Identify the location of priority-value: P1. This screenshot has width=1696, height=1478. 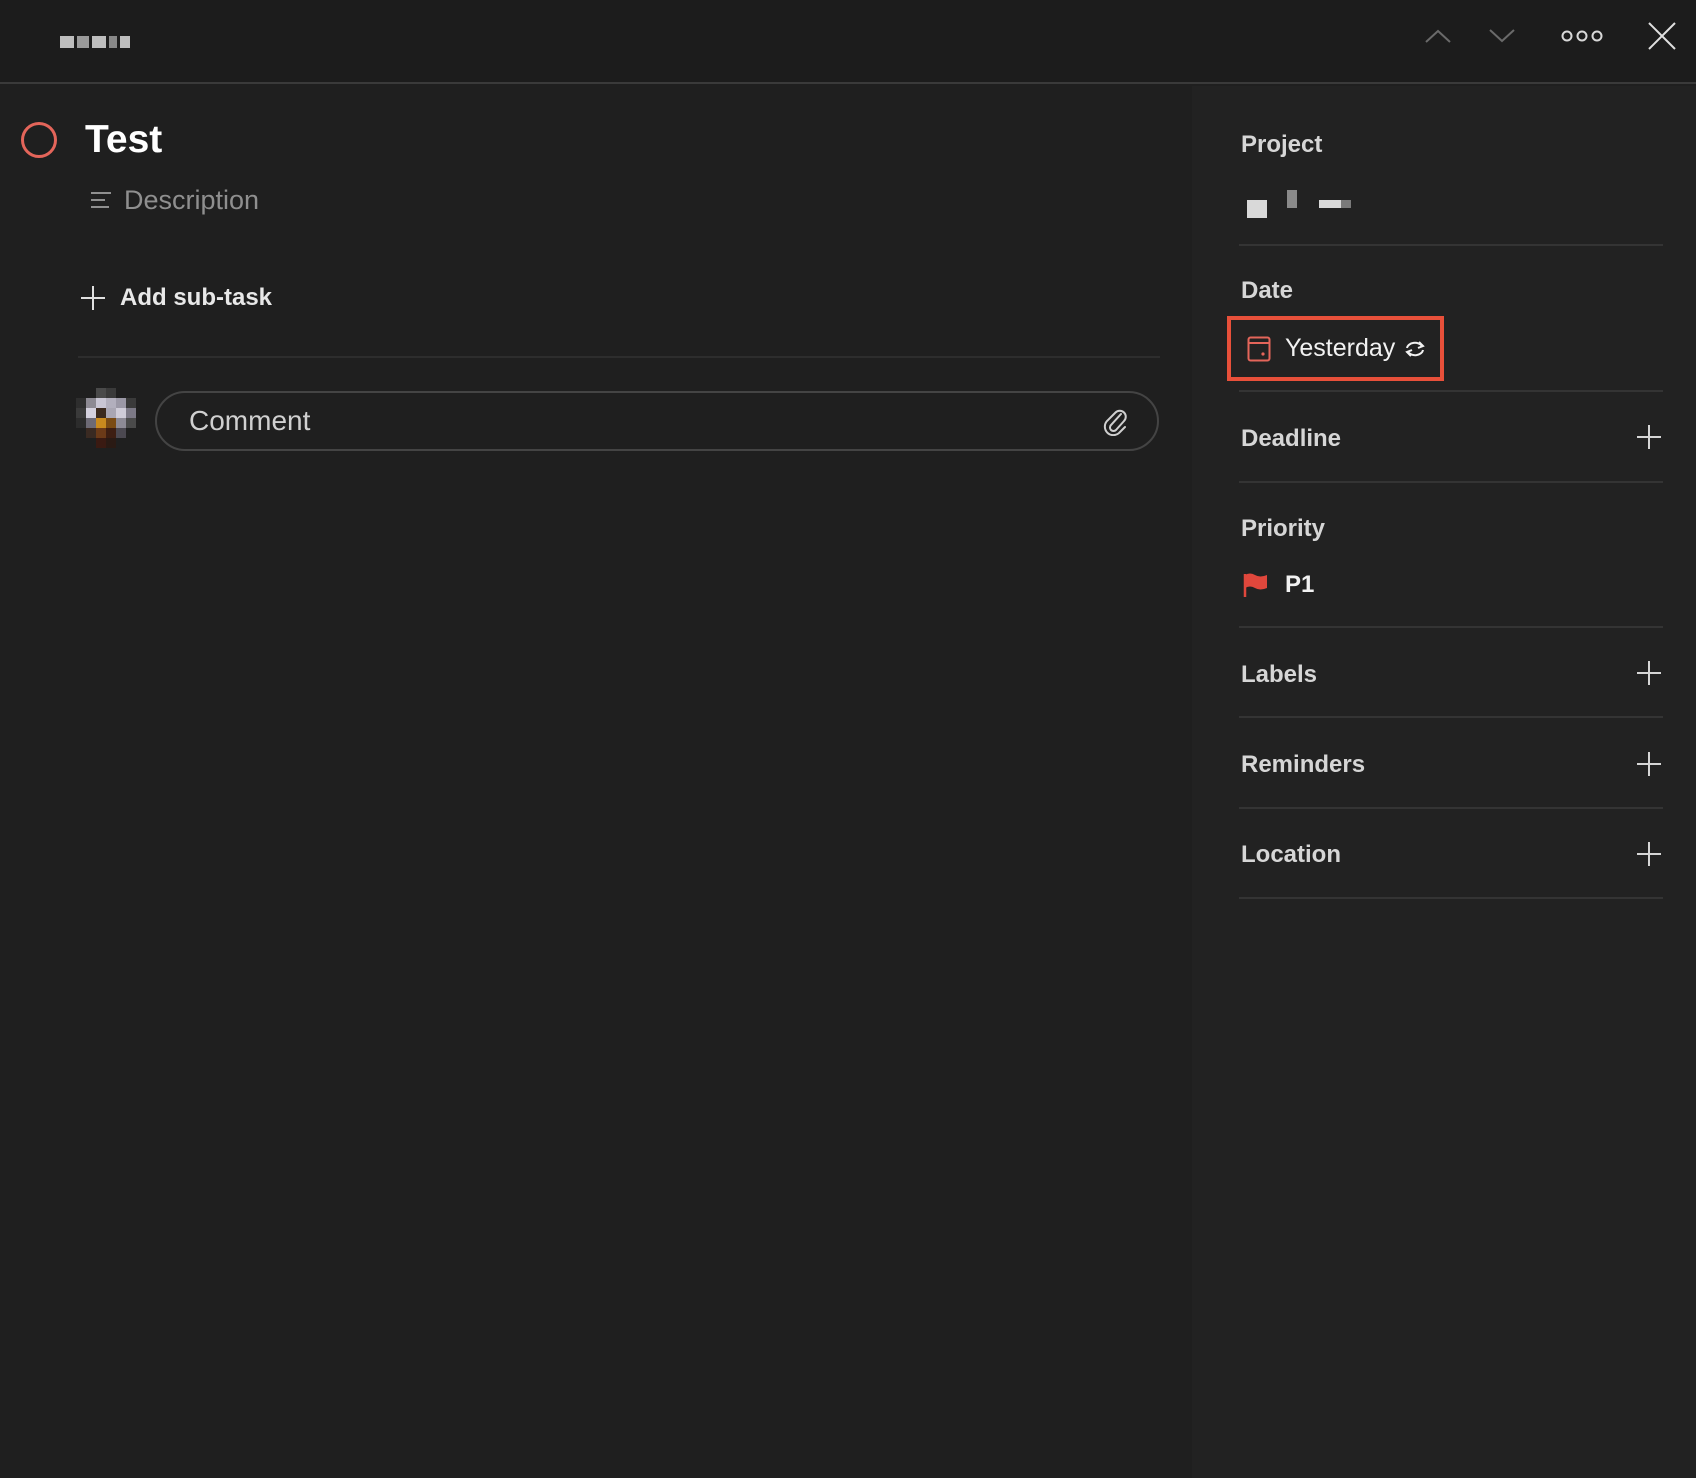
(1300, 584).